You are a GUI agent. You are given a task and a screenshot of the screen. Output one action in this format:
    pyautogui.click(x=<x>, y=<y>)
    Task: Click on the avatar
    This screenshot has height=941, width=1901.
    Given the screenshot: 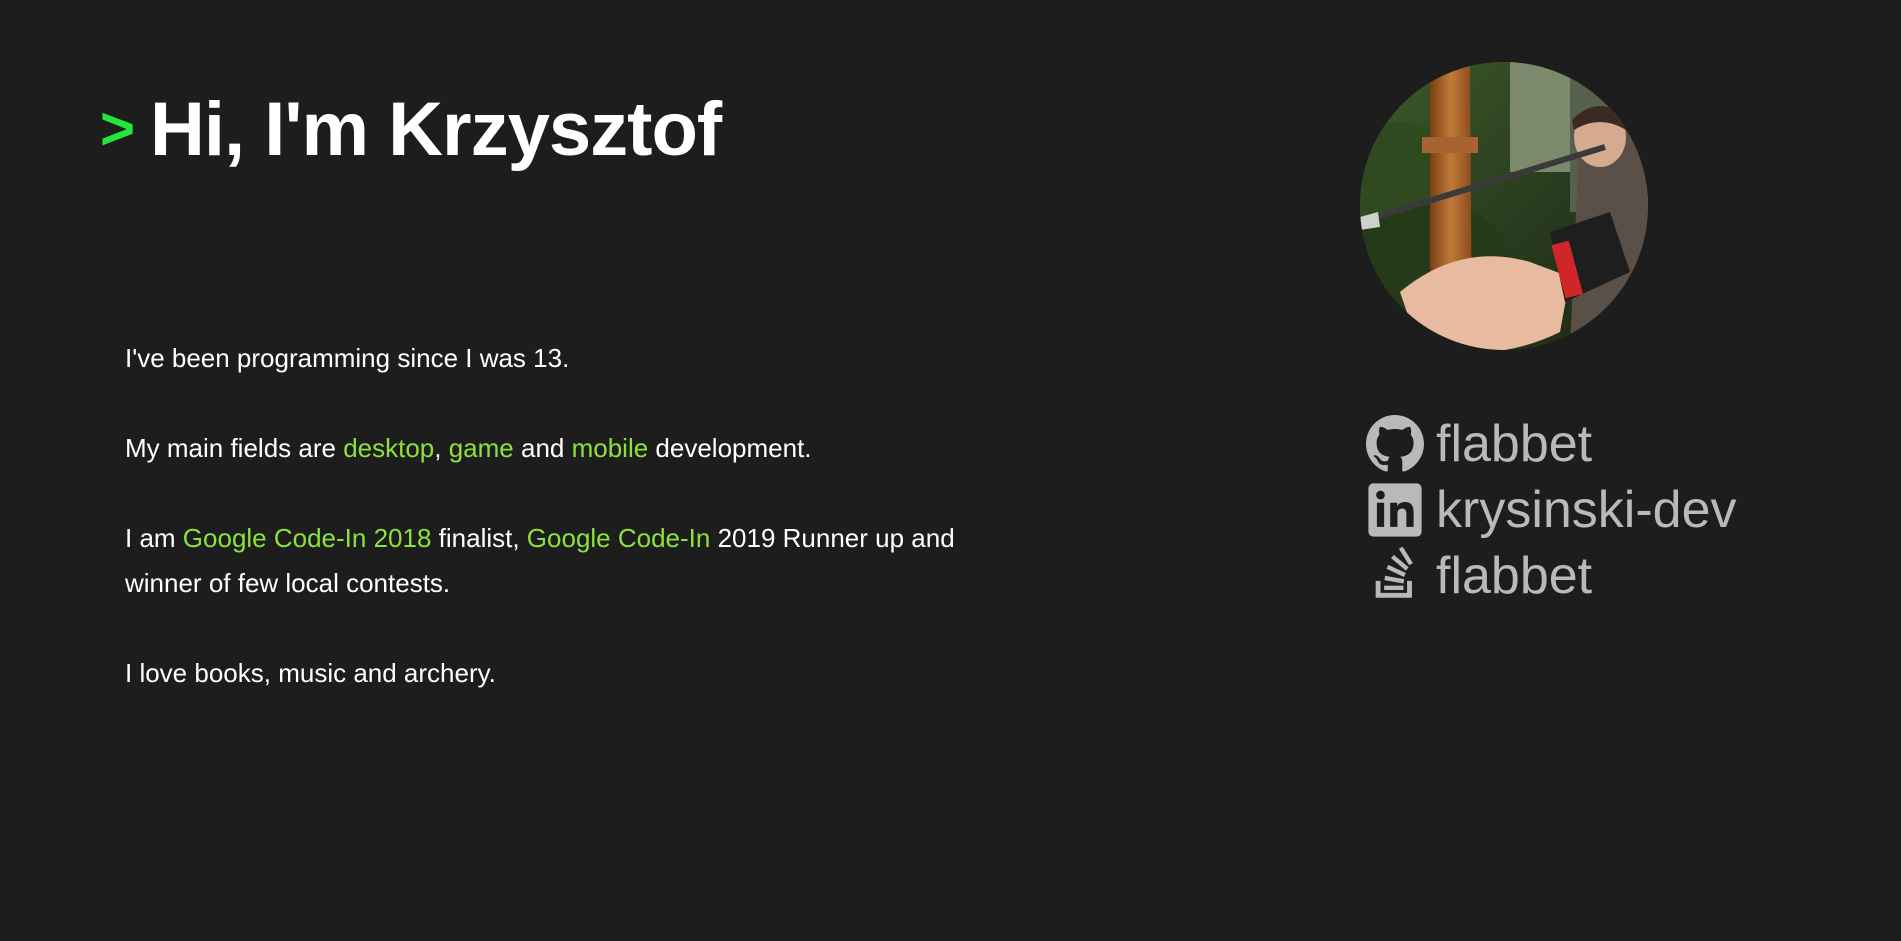 What is the action you would take?
    pyautogui.click(x=1504, y=206)
    